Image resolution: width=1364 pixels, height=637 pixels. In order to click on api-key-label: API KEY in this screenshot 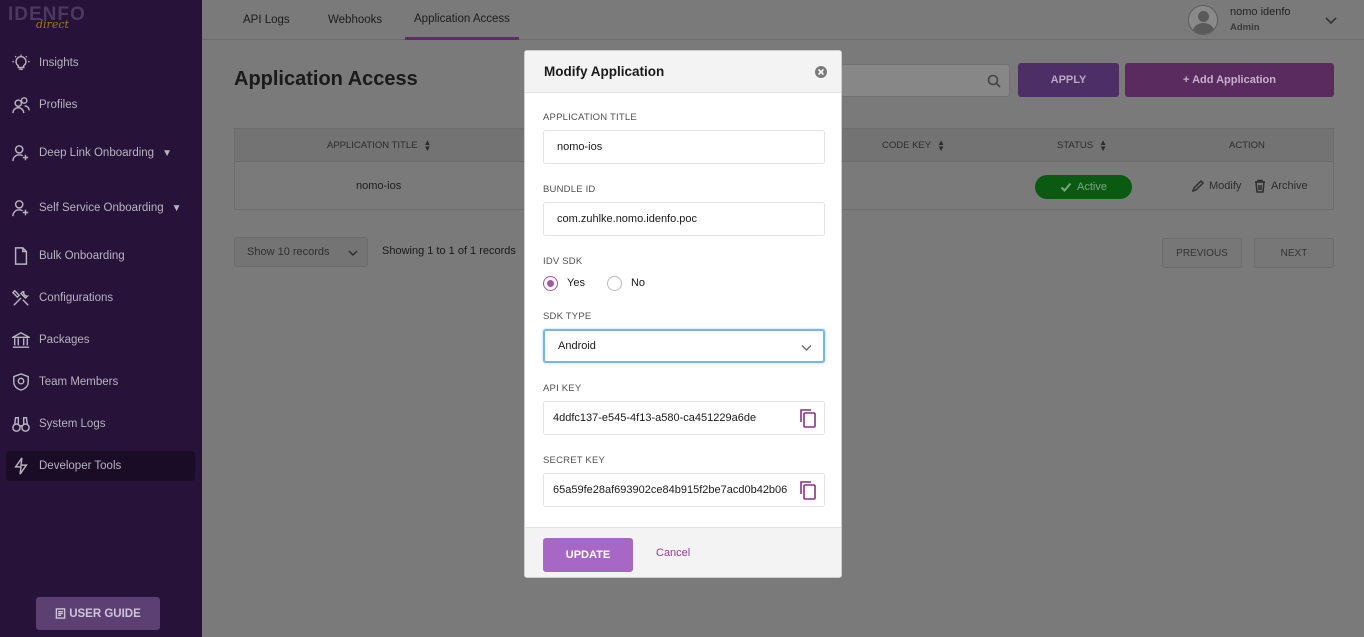, I will do `click(562, 388)`.